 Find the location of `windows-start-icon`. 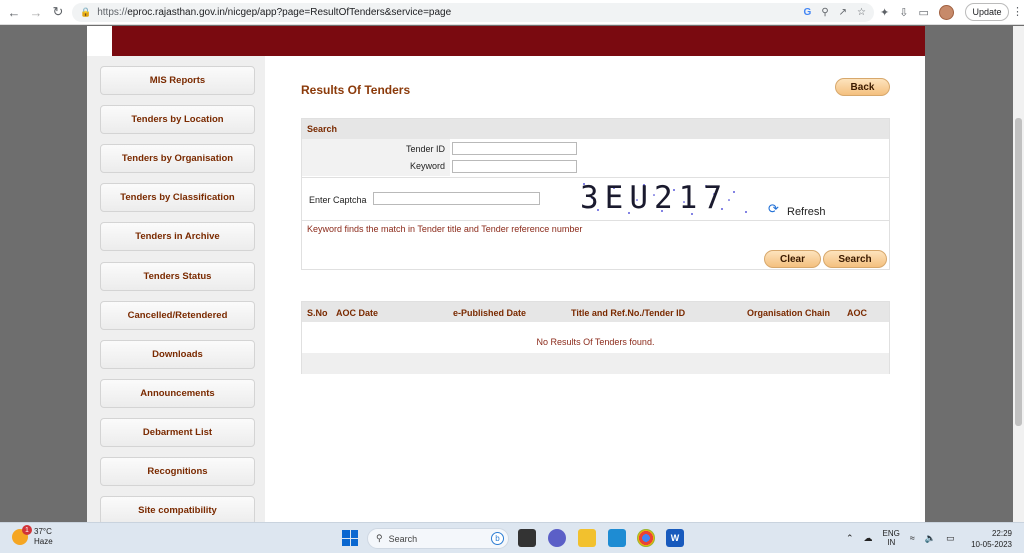

windows-start-icon is located at coordinates (350, 538).